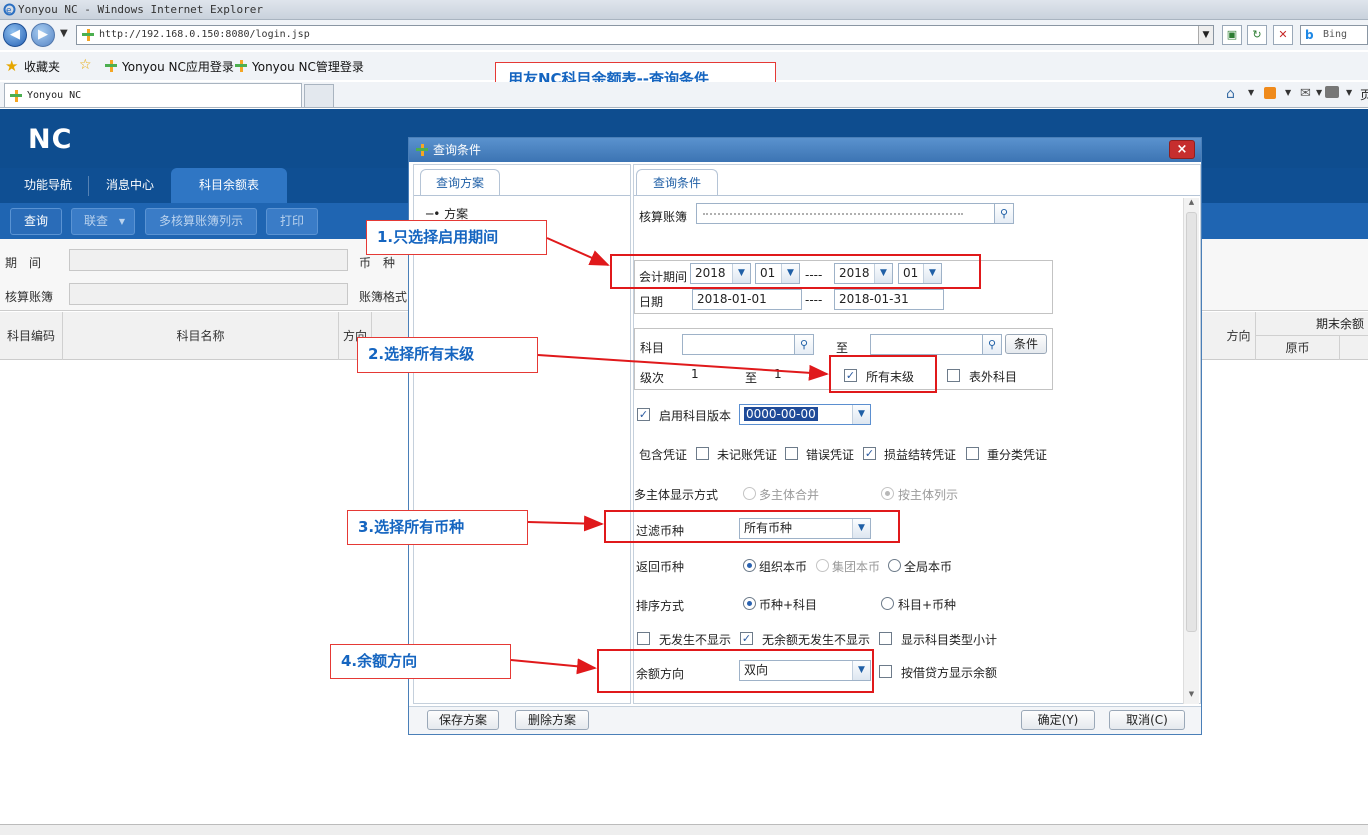 Image resolution: width=1368 pixels, height=835 pixels. Describe the element at coordinates (791, 453) in the screenshot. I see `error-voucher-checkbox` at that location.